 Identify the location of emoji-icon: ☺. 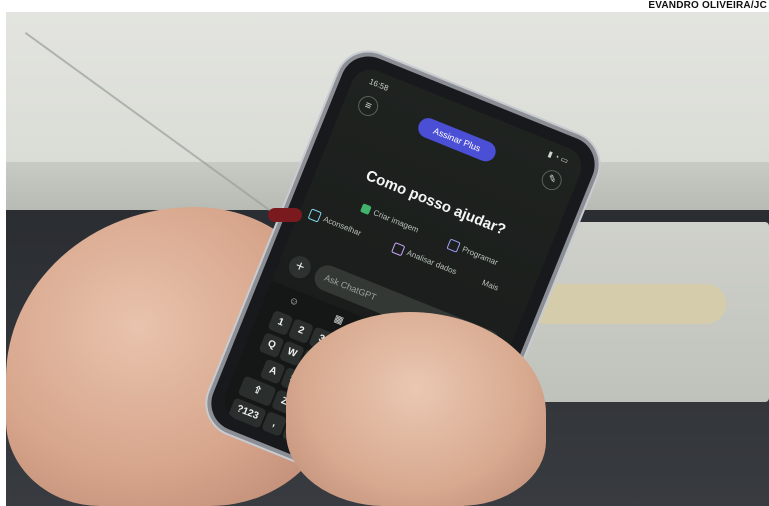
(293, 304).